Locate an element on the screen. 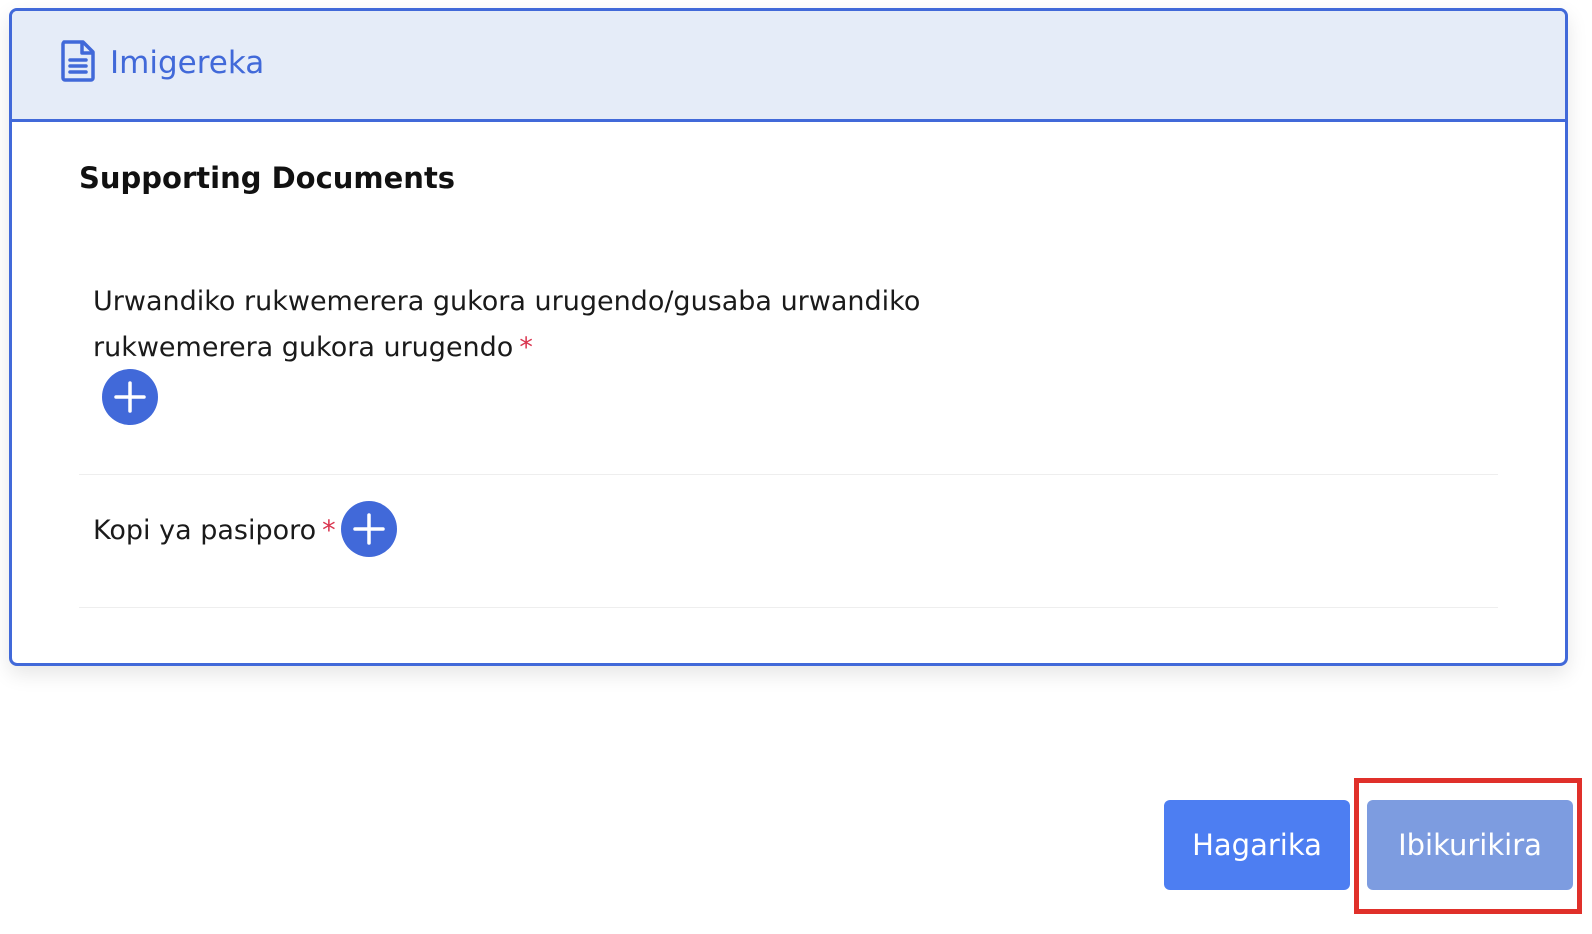 The width and height of the screenshot is (1592, 934). card-header: Imigereka is located at coordinates (788, 66).